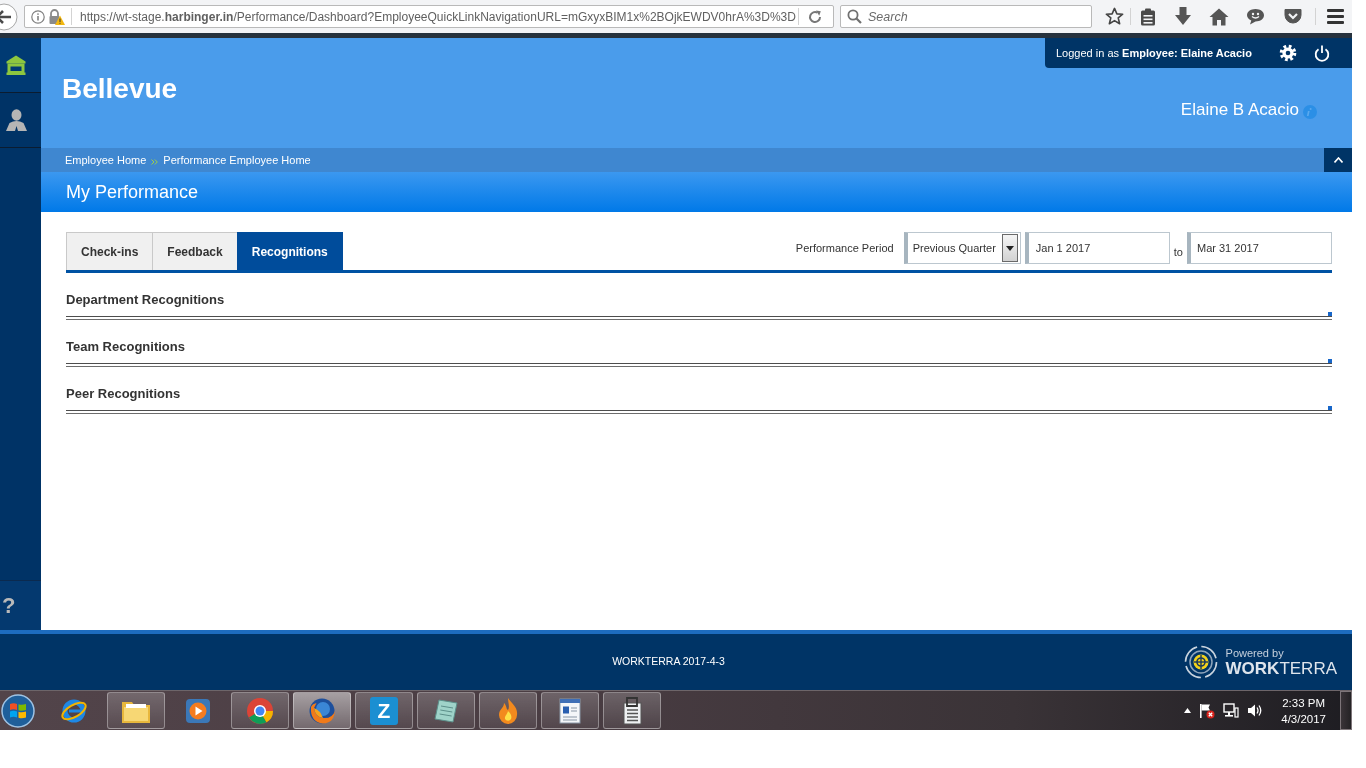 The image size is (1366, 768). Describe the element at coordinates (1259, 248) in the screenshot. I see `date-field: Mar 31 2017` at that location.